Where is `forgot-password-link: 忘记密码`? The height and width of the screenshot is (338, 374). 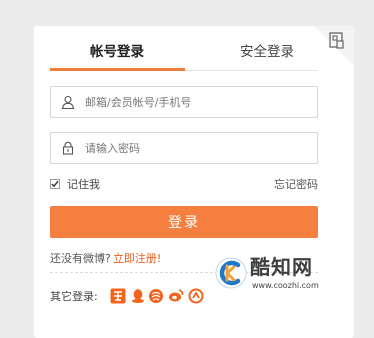 forgot-password-link: 忘记密码 is located at coordinates (296, 185).